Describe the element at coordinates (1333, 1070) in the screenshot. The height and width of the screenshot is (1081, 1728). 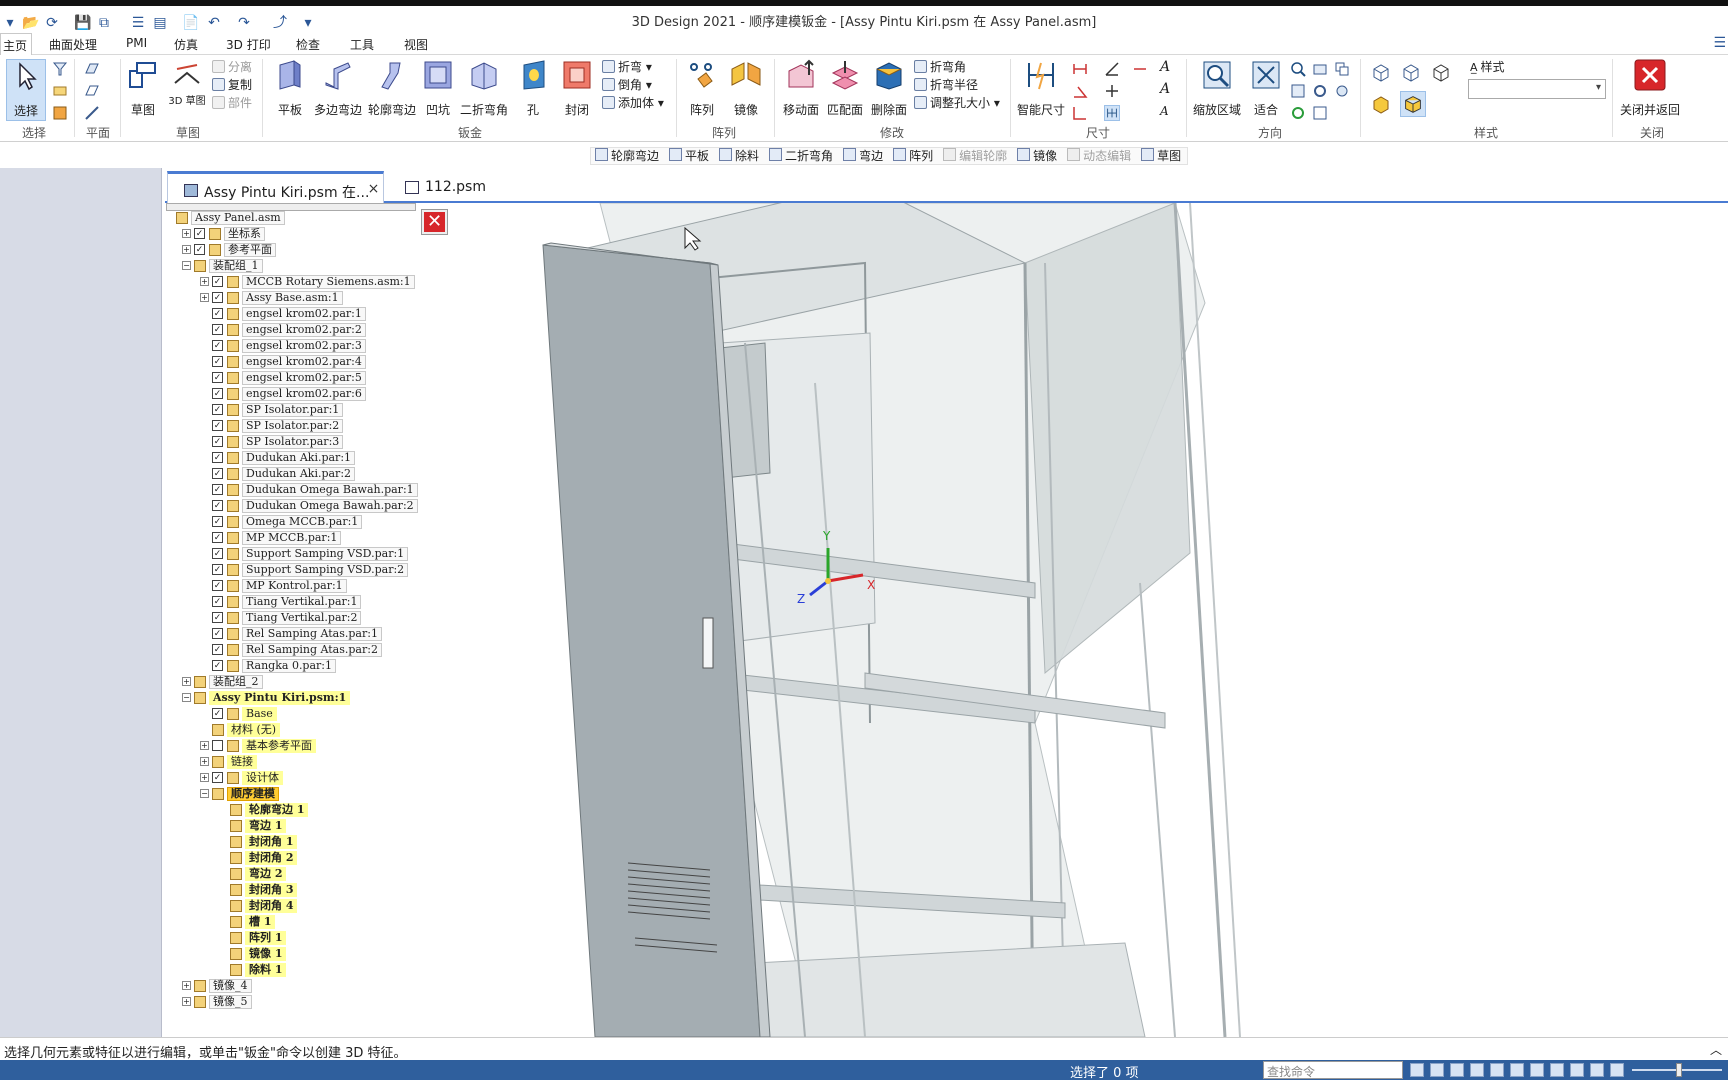
I see `command-search-input: 查找命令` at that location.